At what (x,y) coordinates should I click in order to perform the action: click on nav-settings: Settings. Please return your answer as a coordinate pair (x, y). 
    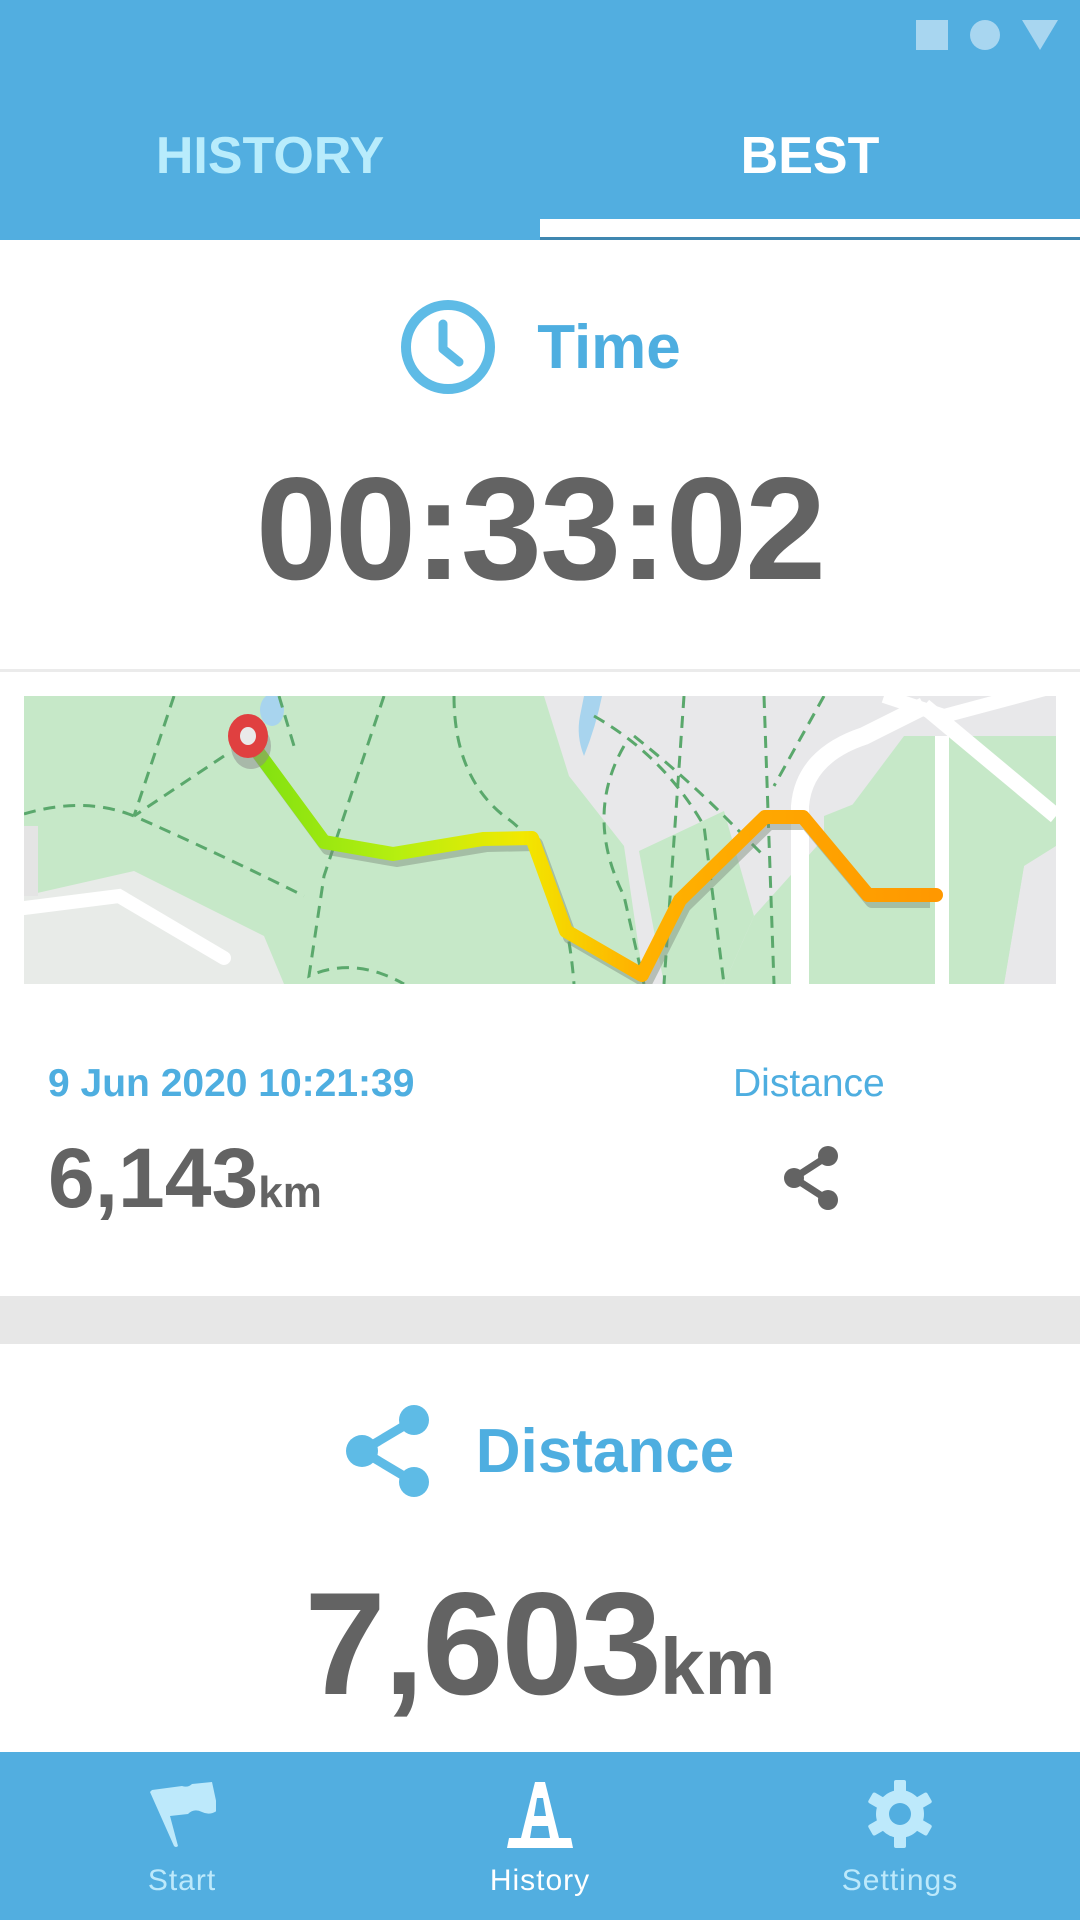
    Looking at the image, I should click on (900, 1836).